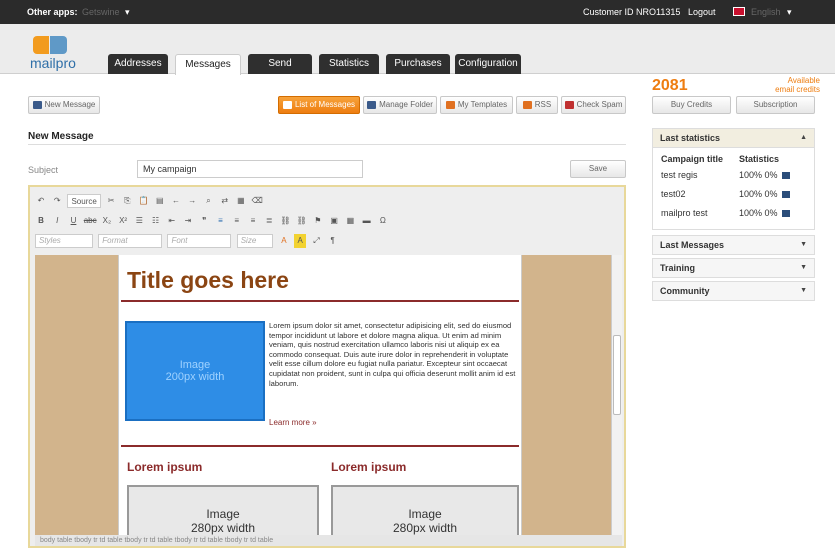  Describe the element at coordinates (733, 245) in the screenshot. I see `last-messages-header: Last Messages ▼` at that location.